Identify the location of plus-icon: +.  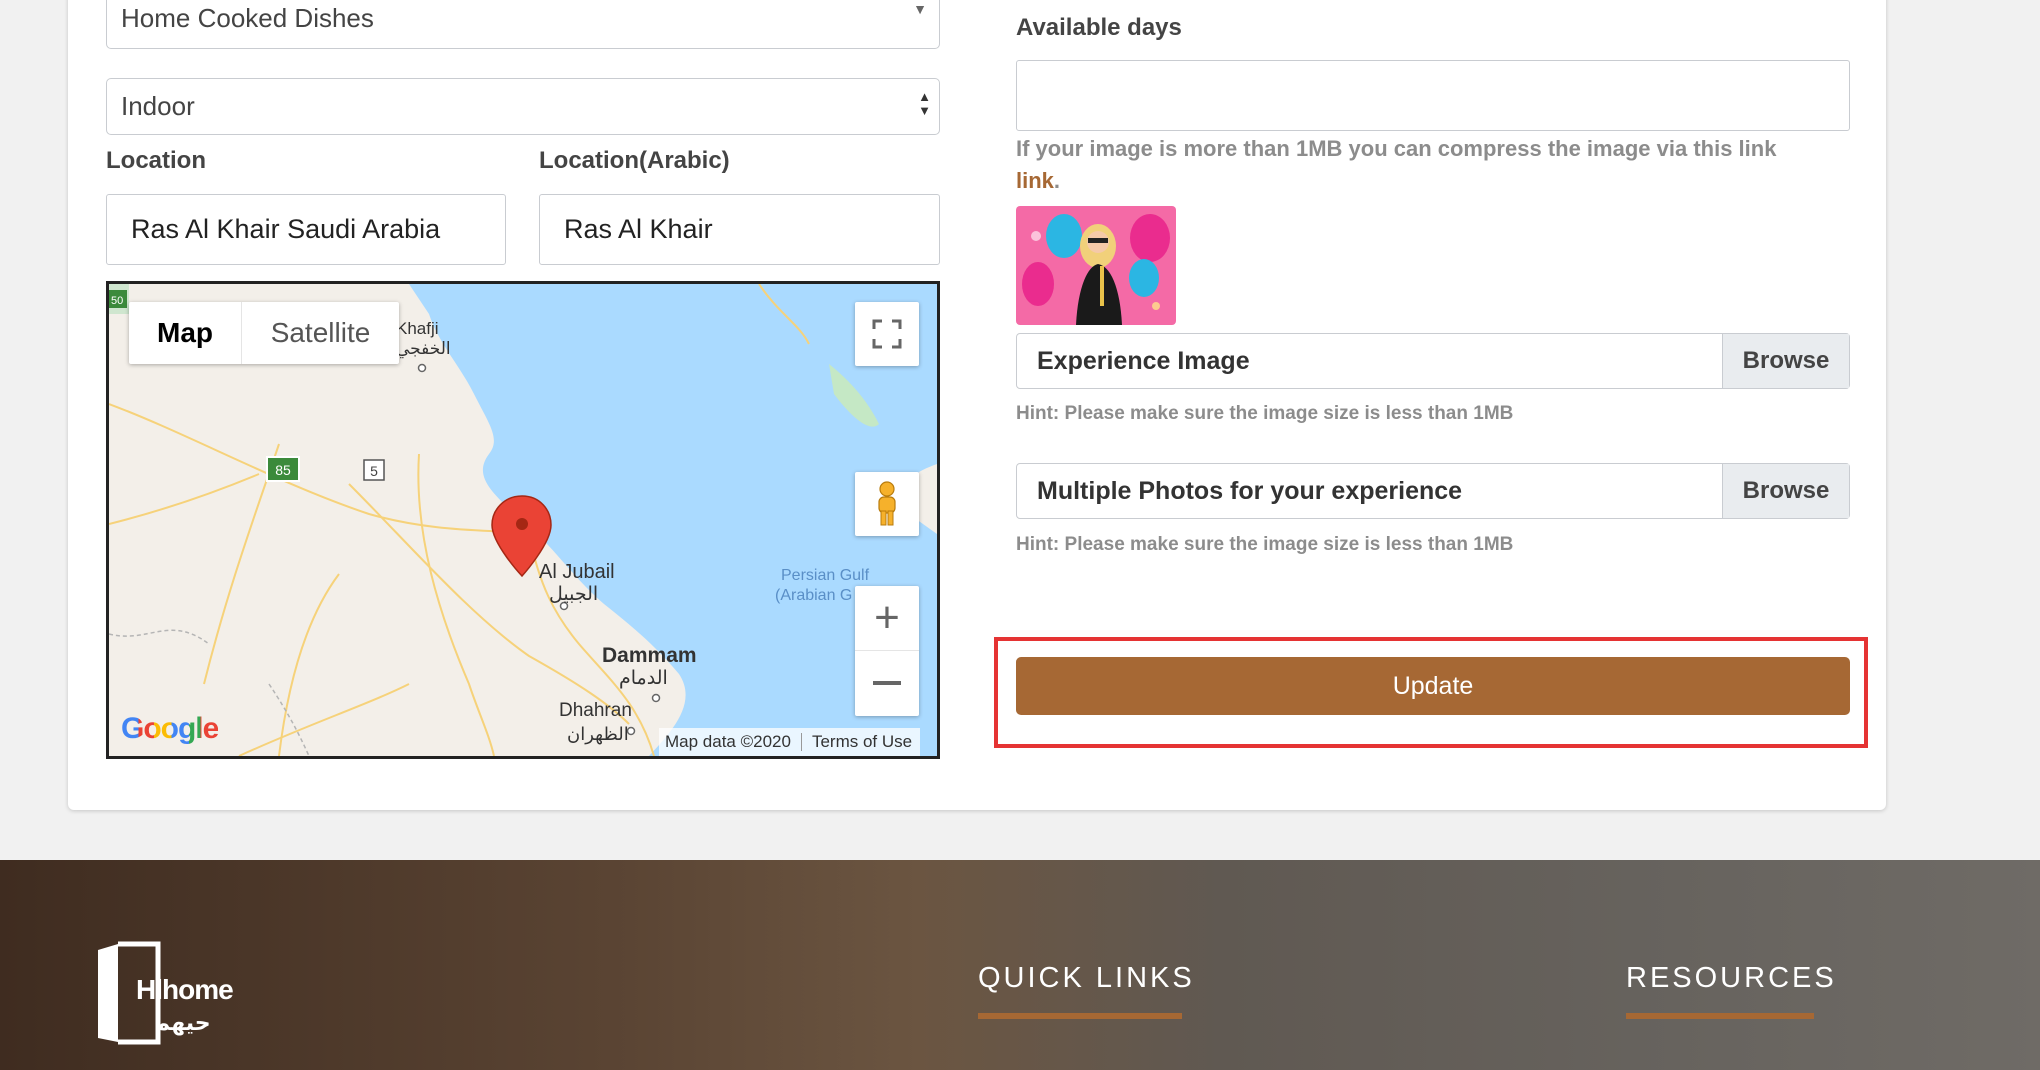
(887, 617).